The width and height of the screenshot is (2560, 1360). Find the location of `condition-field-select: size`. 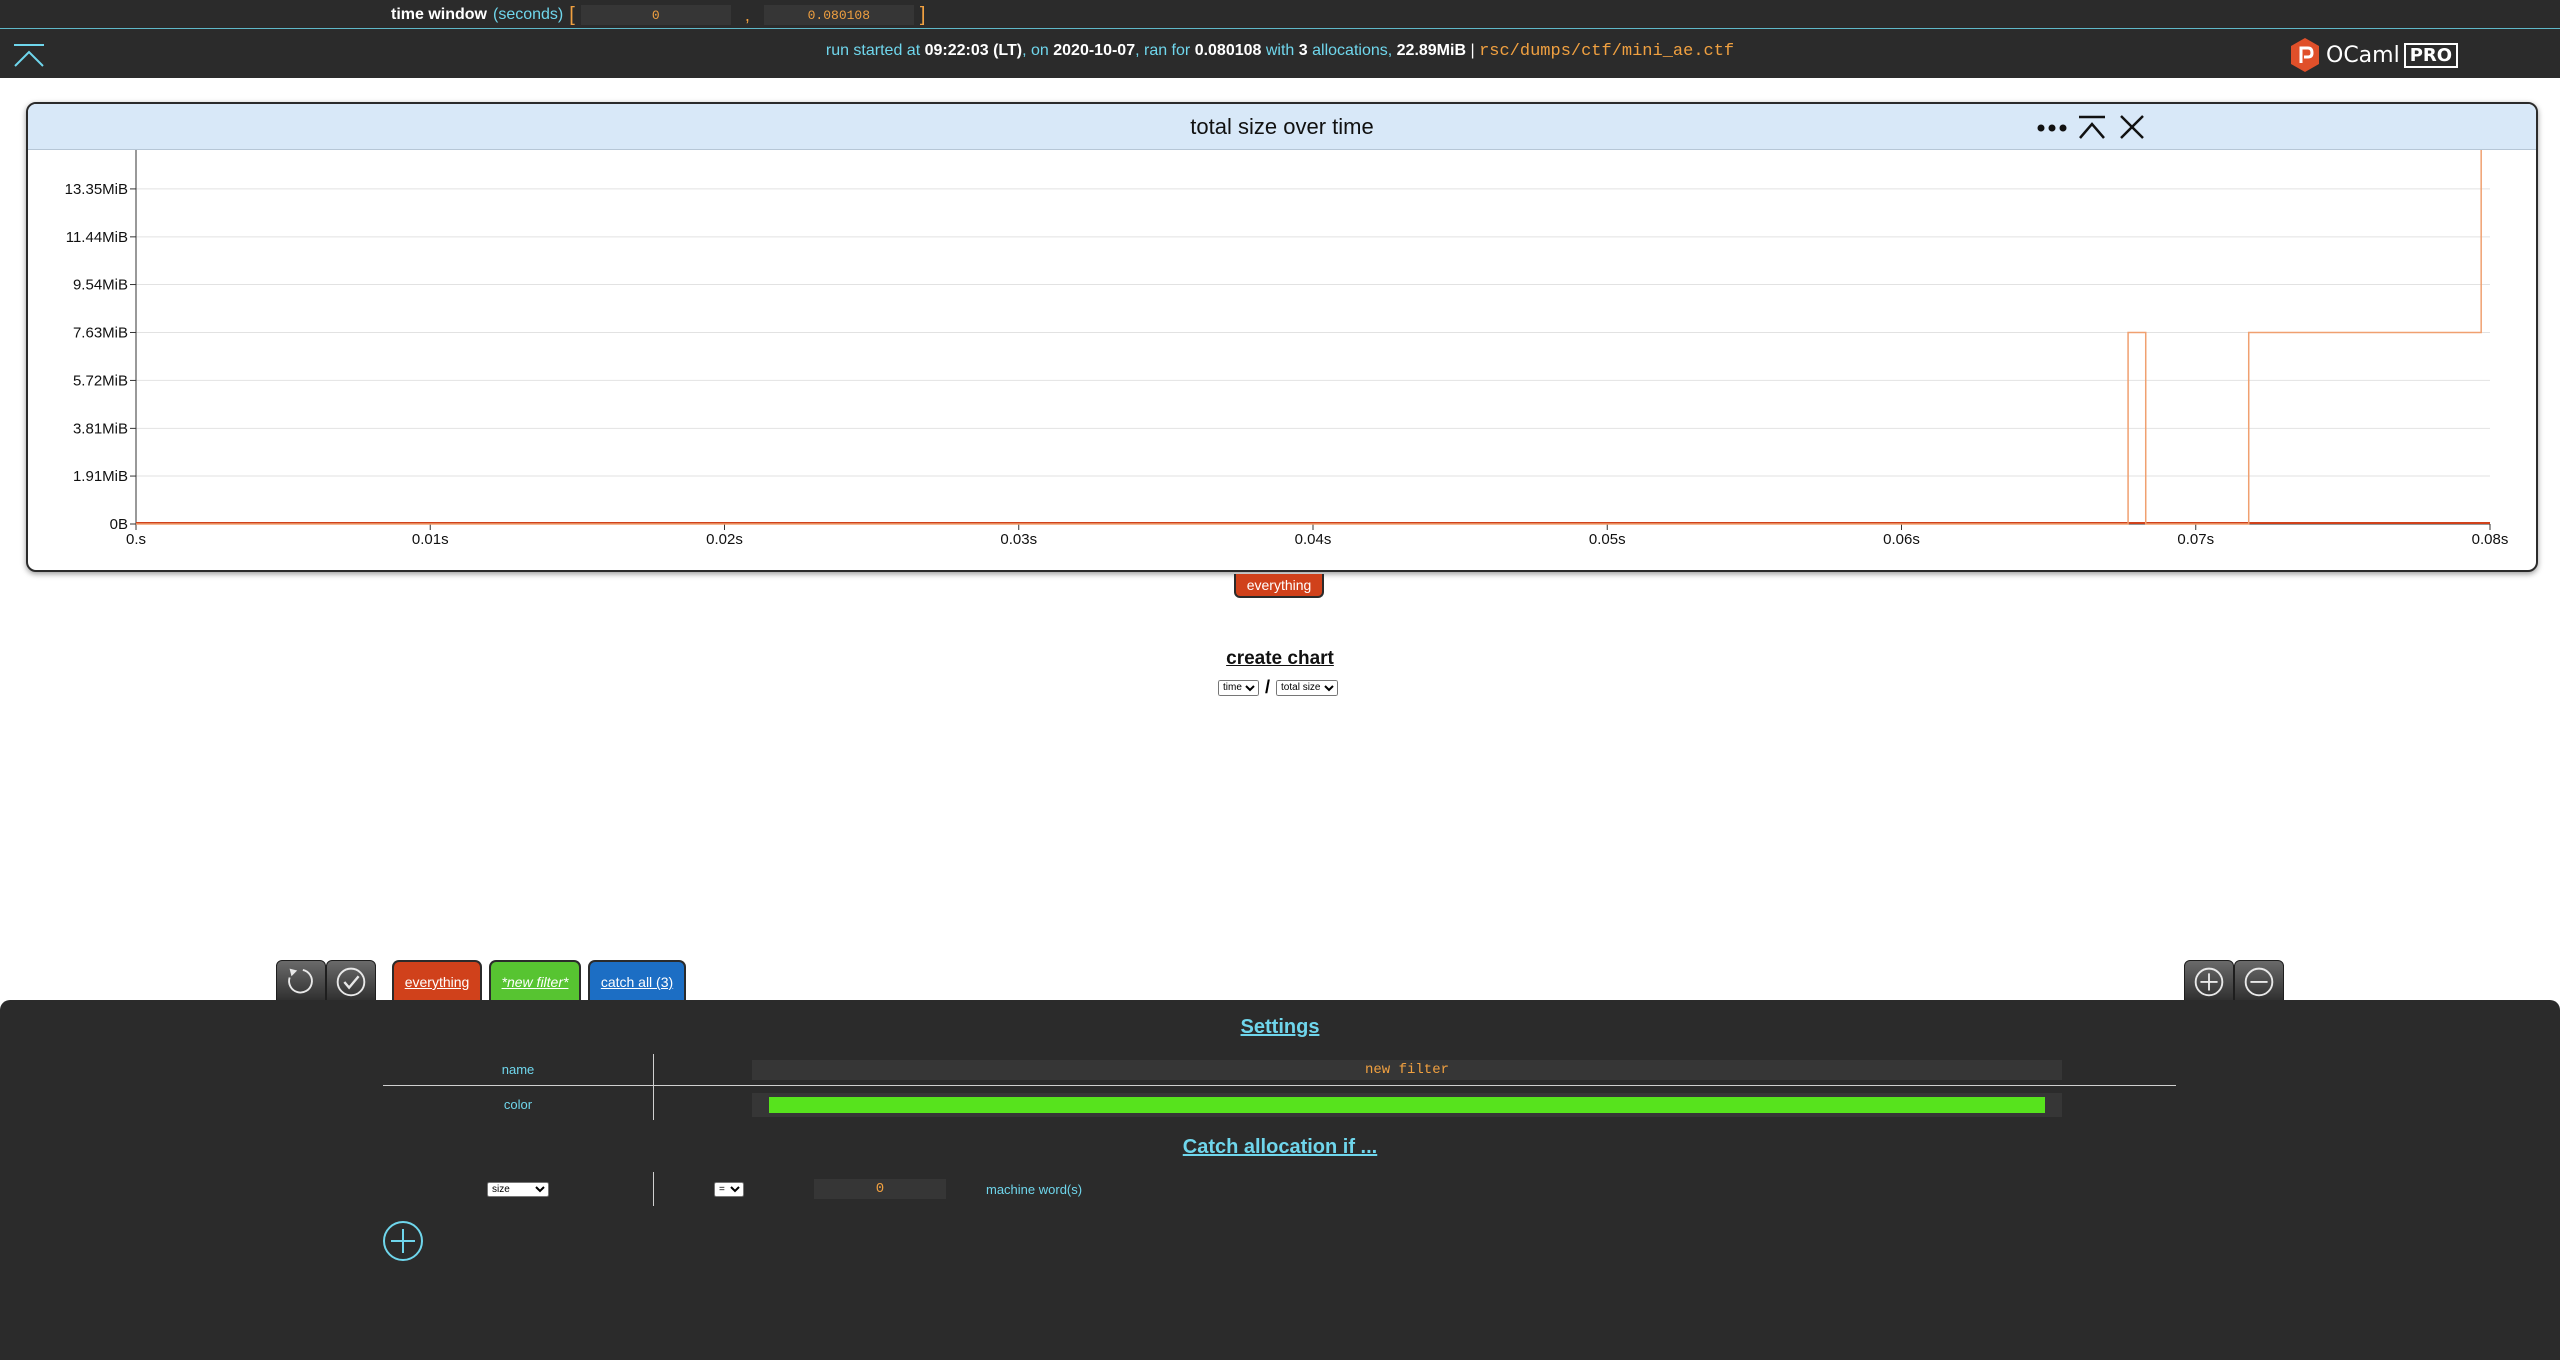

condition-field-select: size is located at coordinates (518, 1189).